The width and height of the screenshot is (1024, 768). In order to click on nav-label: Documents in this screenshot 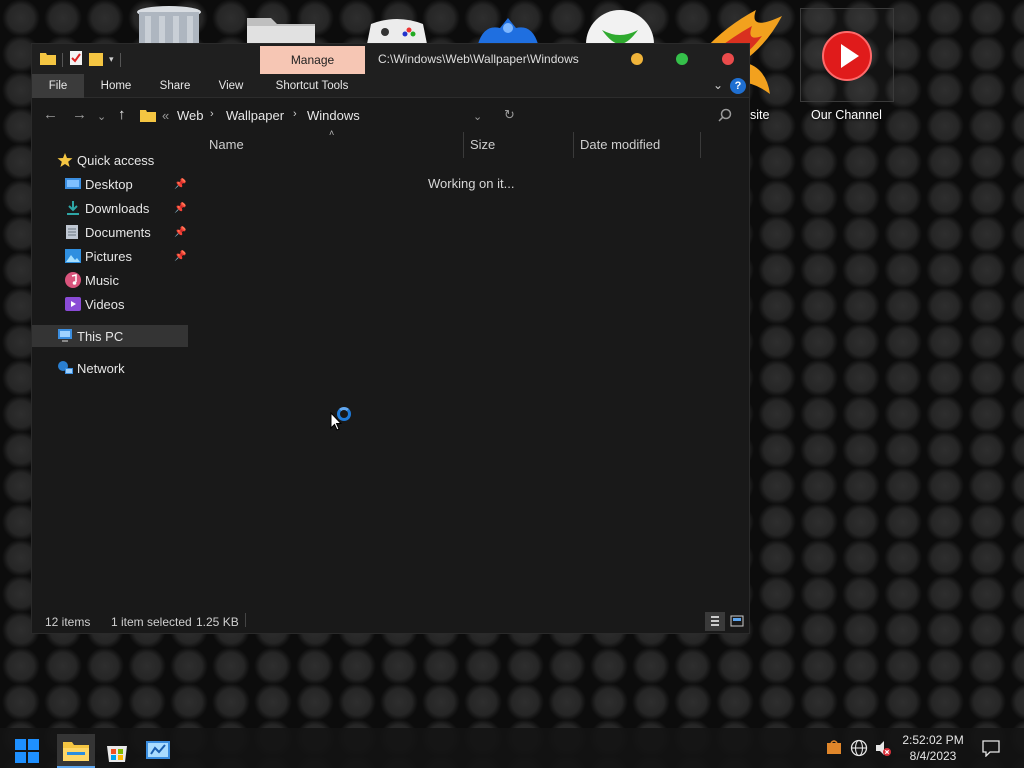, I will do `click(118, 232)`.